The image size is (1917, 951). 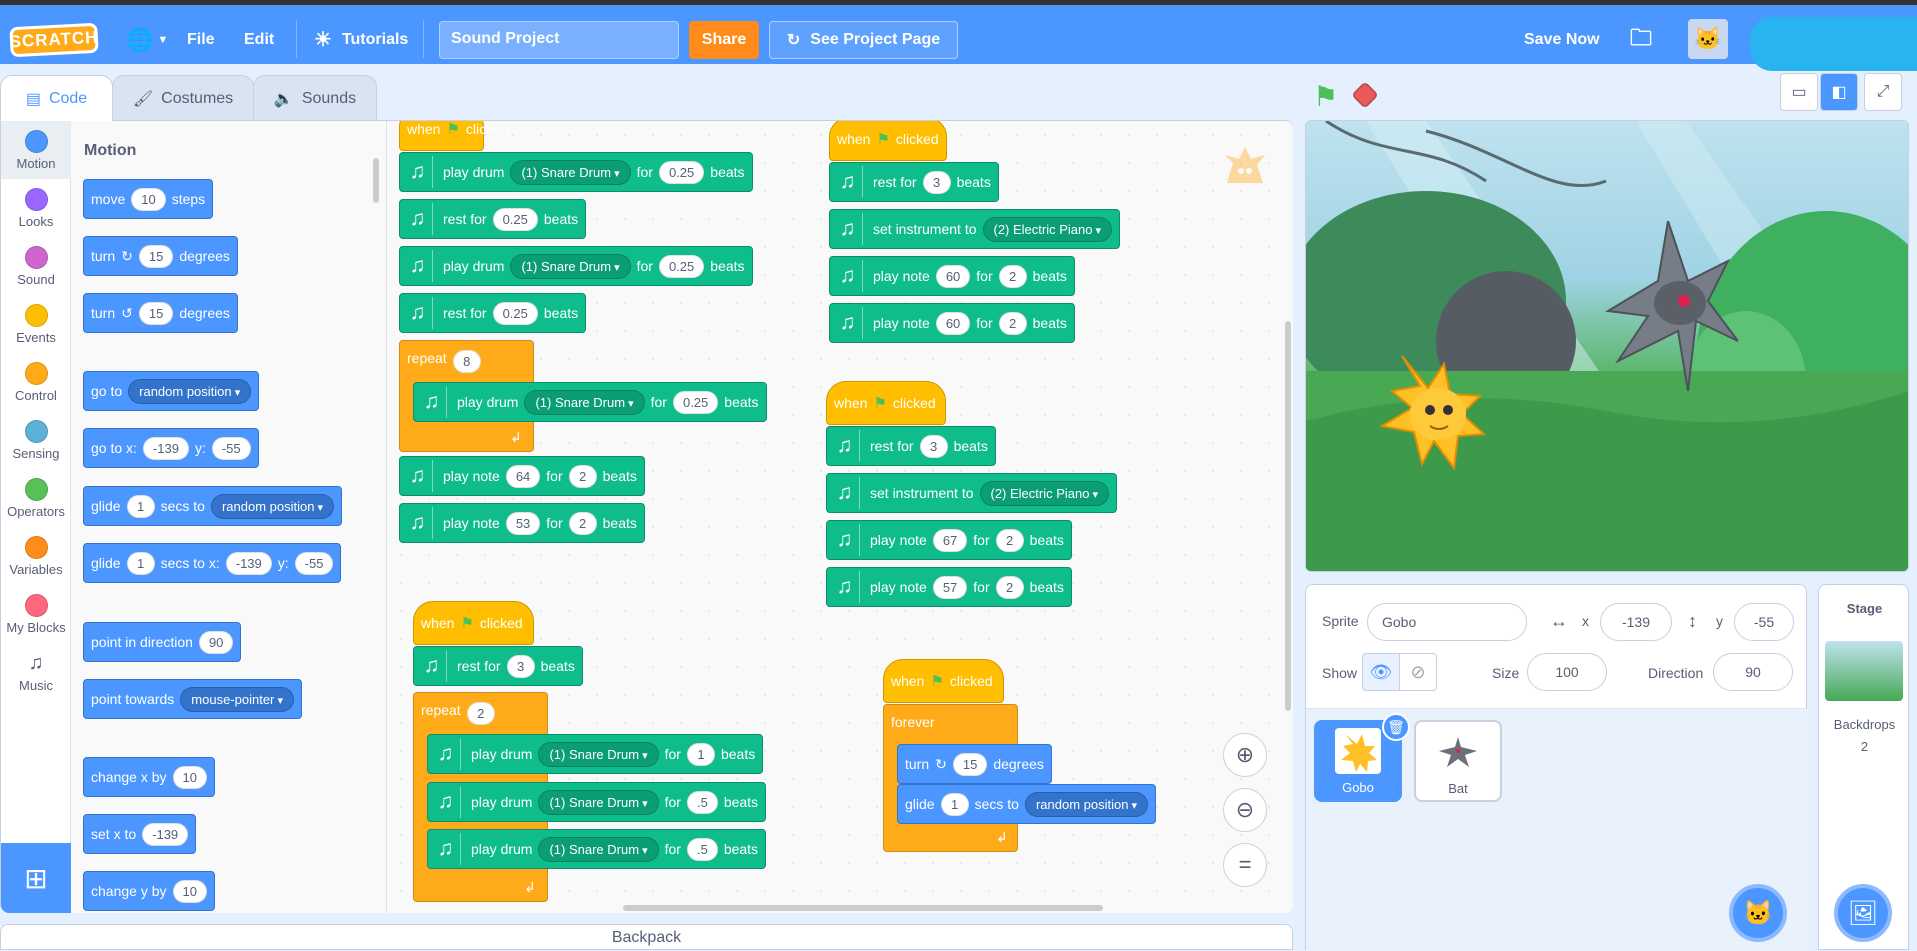 I want to click on hide-sprite-button: ⊘, so click(x=1418, y=672).